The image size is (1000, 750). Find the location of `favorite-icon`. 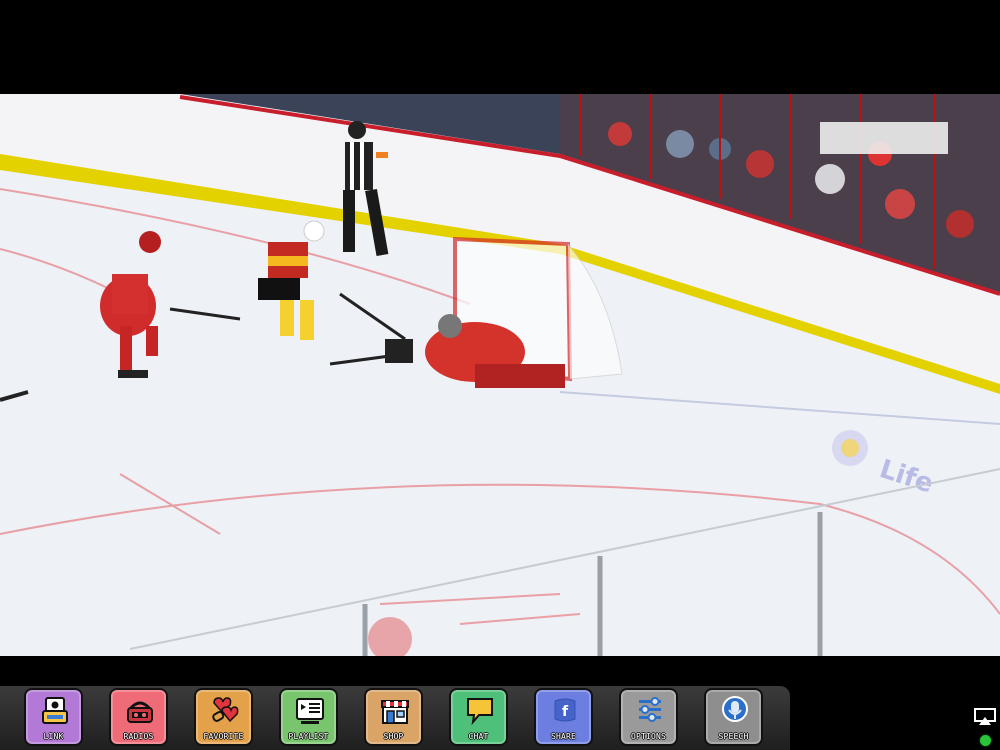

favorite-icon is located at coordinates (225, 710).